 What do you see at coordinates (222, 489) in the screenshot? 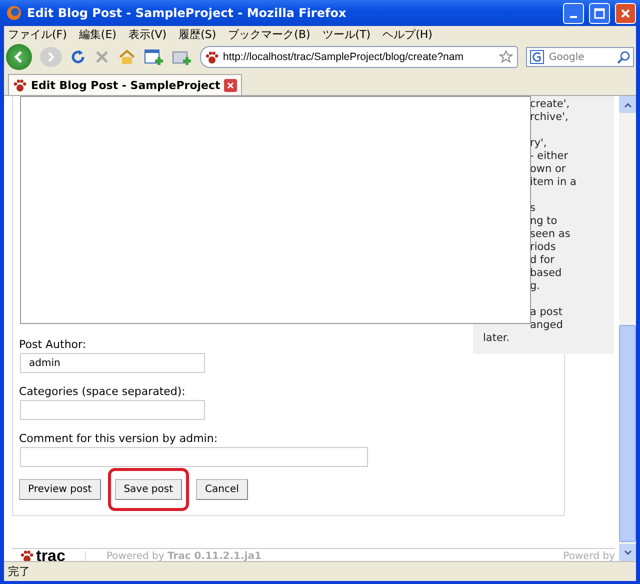
I see `form-button: Cancel` at bounding box center [222, 489].